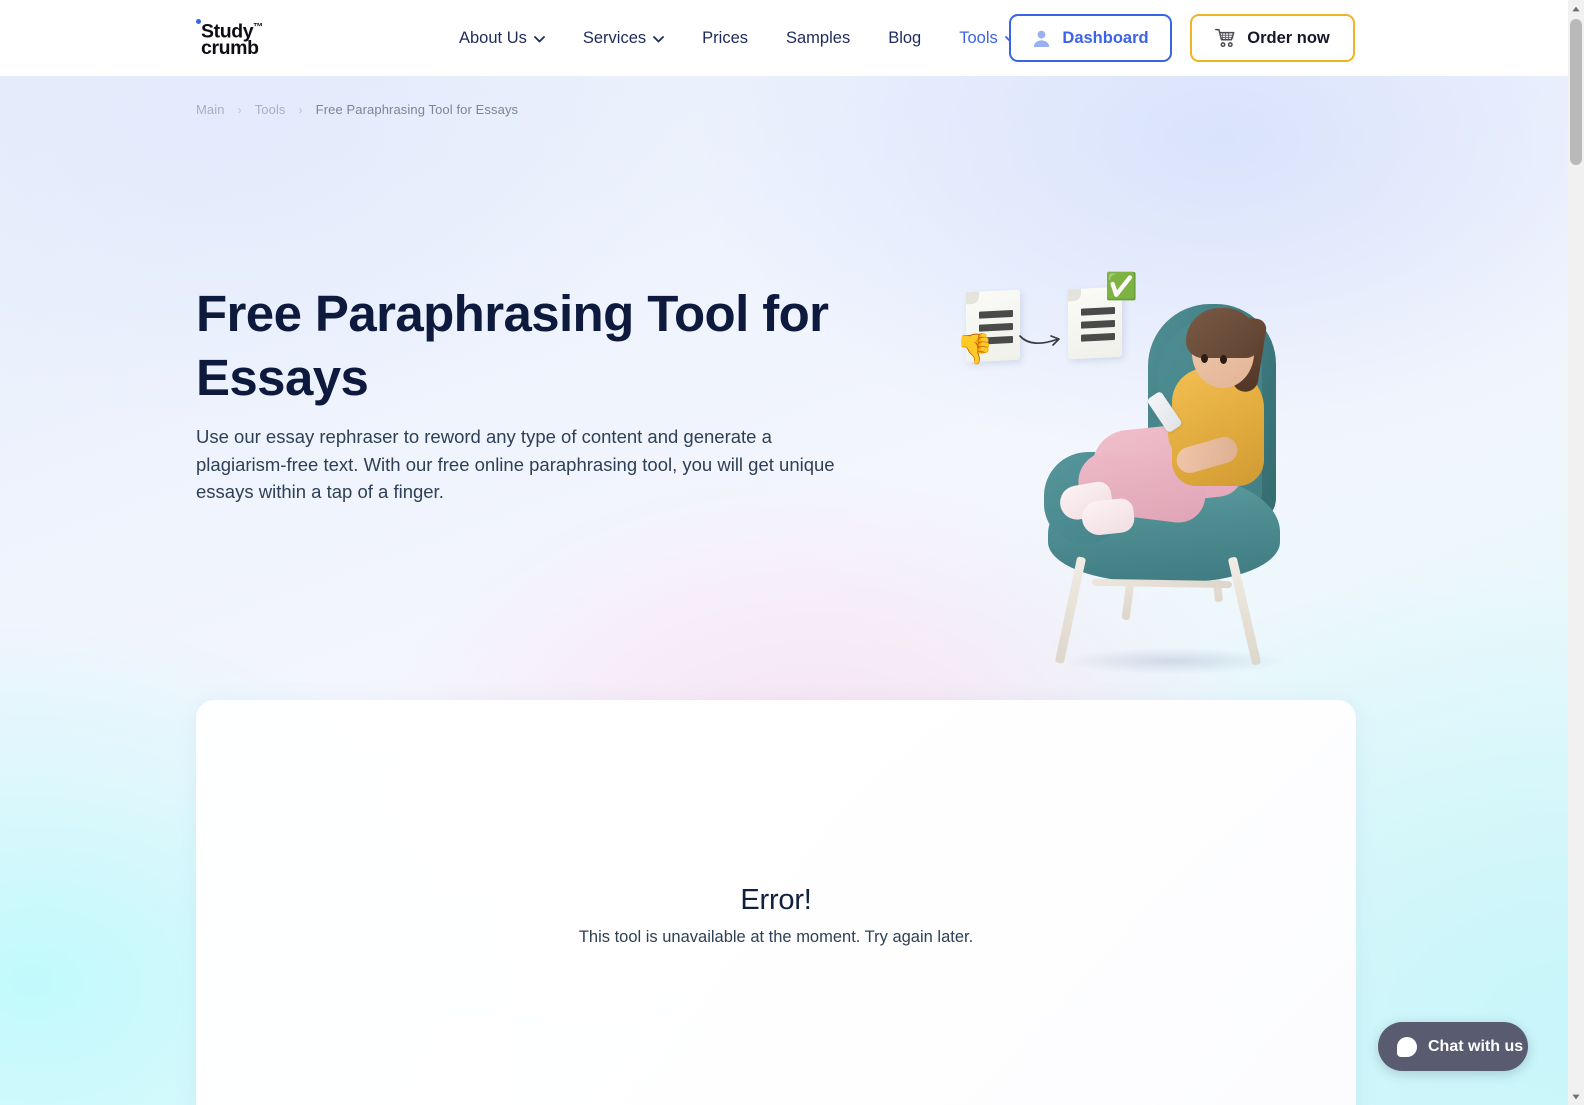 The image size is (1584, 1105). I want to click on person-sock, so click(1108, 517).